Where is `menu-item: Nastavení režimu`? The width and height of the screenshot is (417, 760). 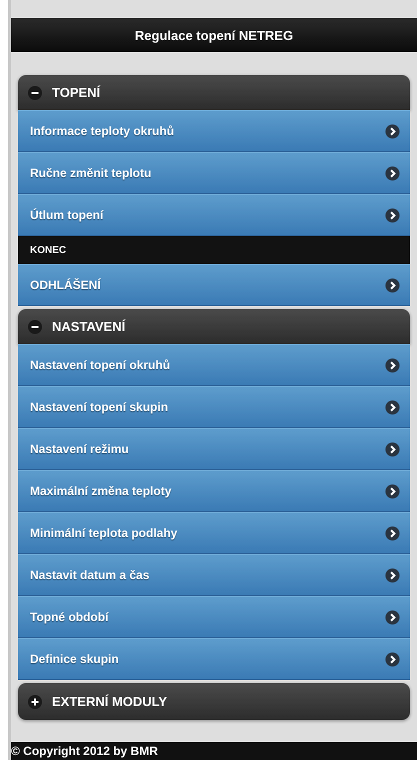 menu-item: Nastavení režimu is located at coordinates (214, 449).